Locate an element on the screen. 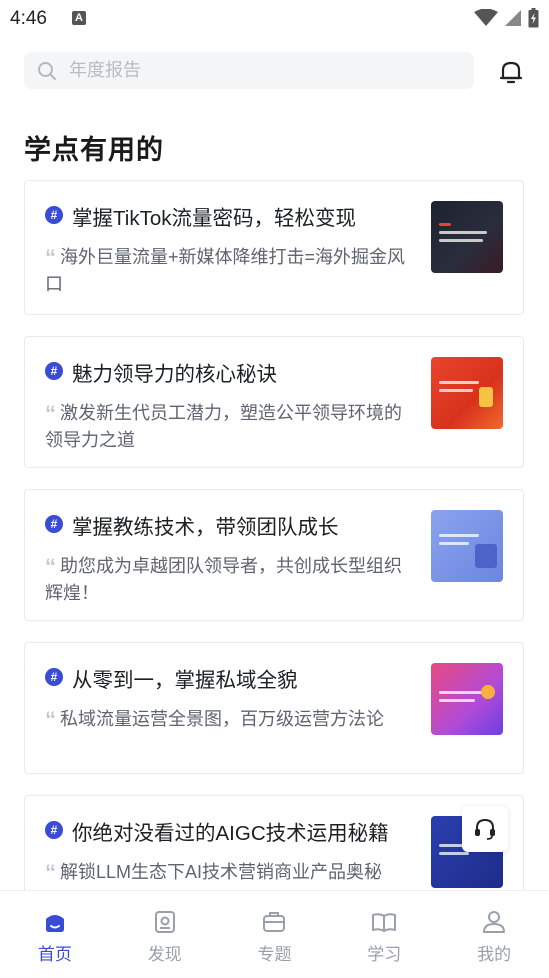  card-title: 从零到一，掌握私域全貌 is located at coordinates (185, 680).